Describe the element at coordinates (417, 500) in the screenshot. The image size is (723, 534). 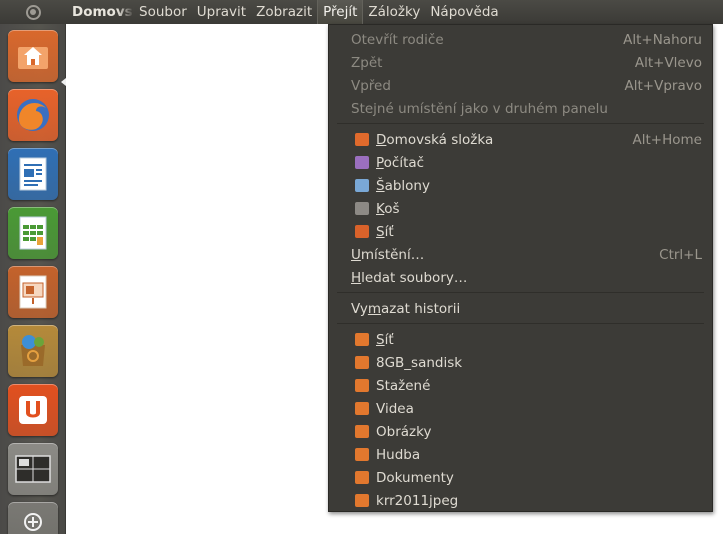
I see `menu-item-label: krr2011jpeg` at that location.